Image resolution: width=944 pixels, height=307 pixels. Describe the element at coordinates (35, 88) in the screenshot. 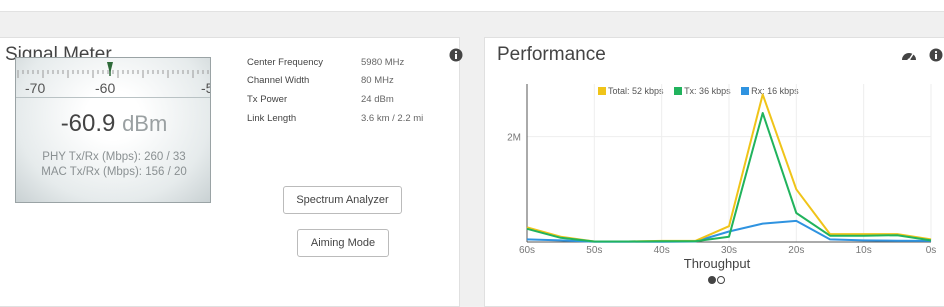

I see `scale-label-left: -70` at that location.